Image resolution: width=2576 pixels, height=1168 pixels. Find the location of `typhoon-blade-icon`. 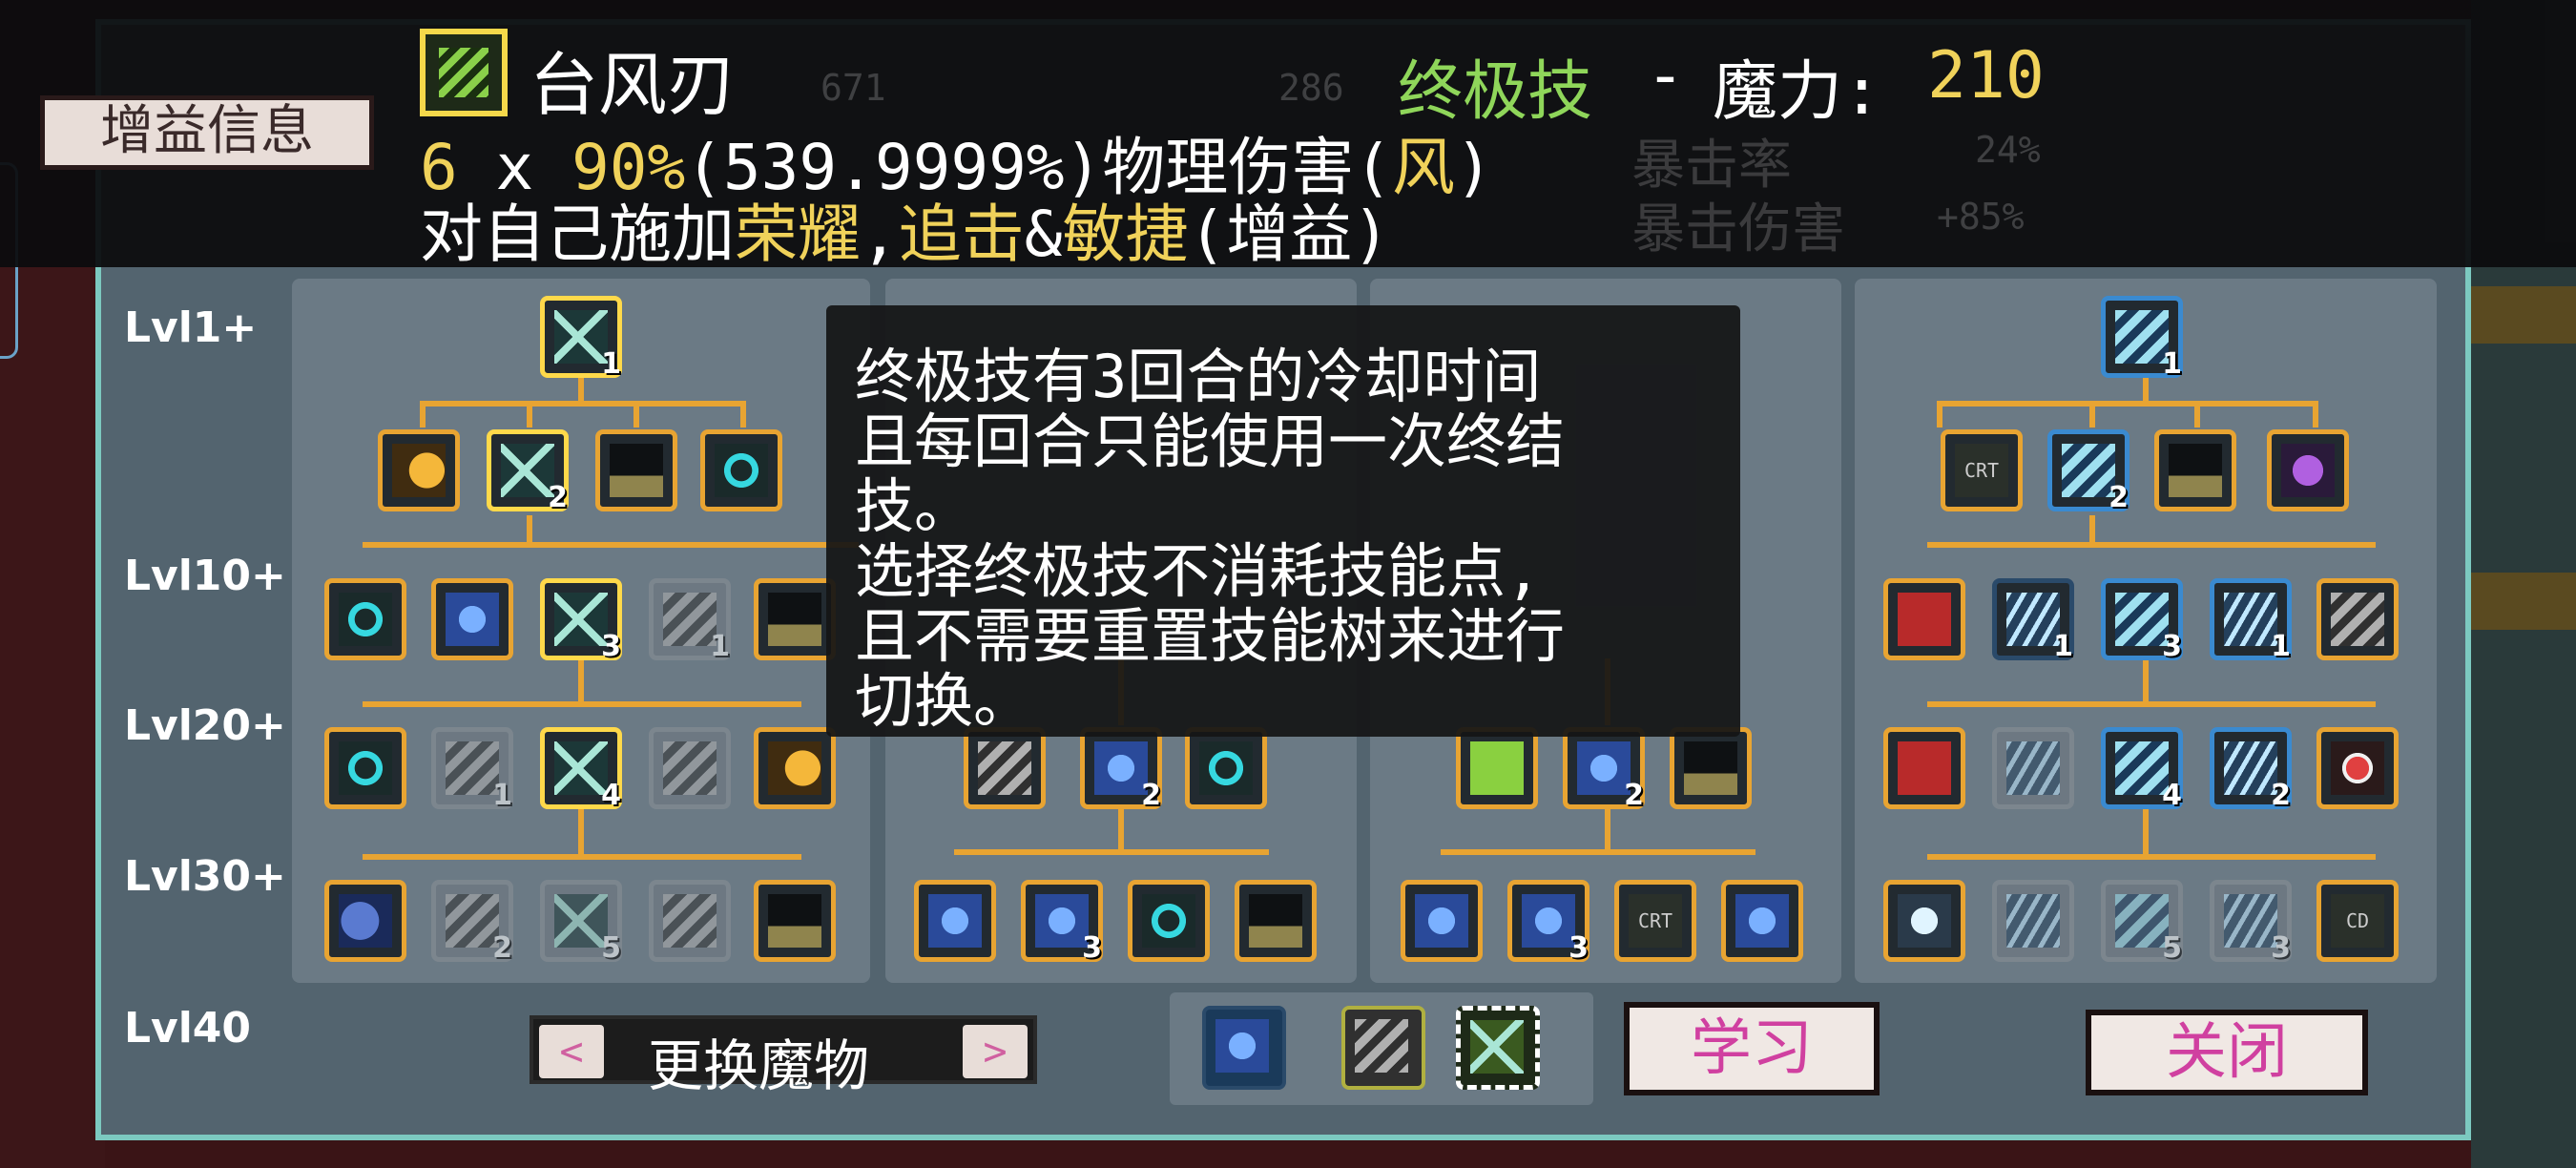

typhoon-blade-icon is located at coordinates (1497, 1047).